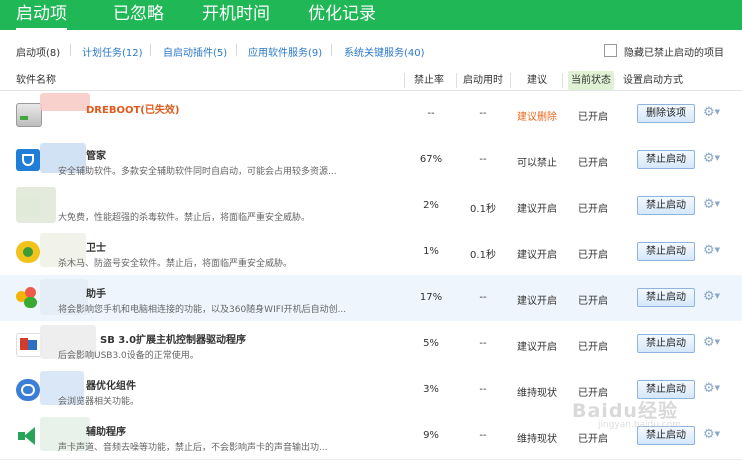 The height and width of the screenshot is (463, 742). Describe the element at coordinates (625, 411) in the screenshot. I see `baidu-watermark: Baidu经验` at that location.